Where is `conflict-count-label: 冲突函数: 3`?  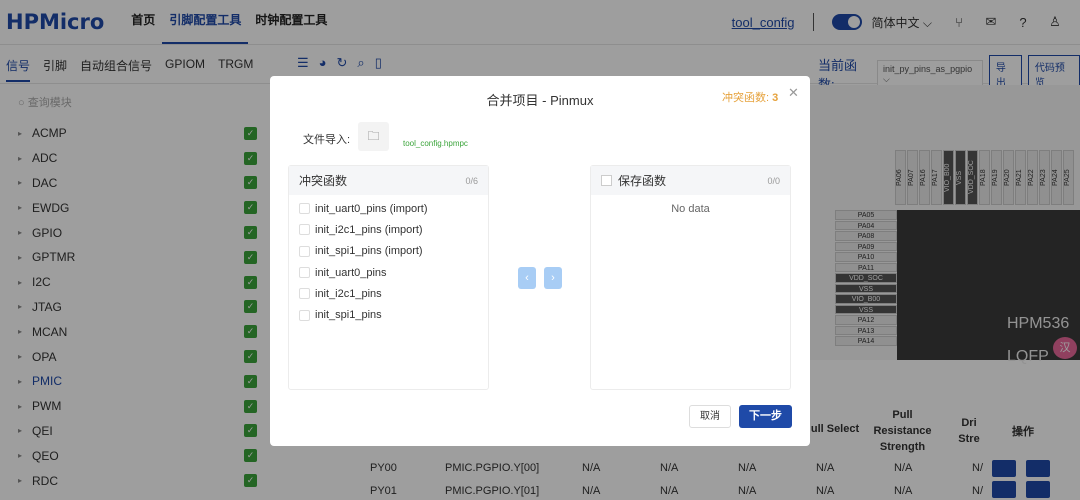
conflict-count-label: 冲突函数: 3 is located at coordinates (750, 97).